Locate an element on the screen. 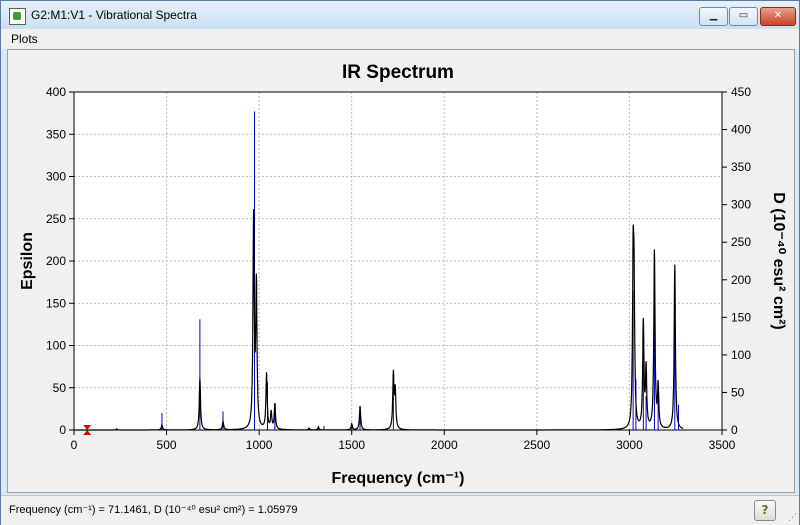  window-title: G2:M1:V1 - Vibrational Spectra is located at coordinates (114, 15).